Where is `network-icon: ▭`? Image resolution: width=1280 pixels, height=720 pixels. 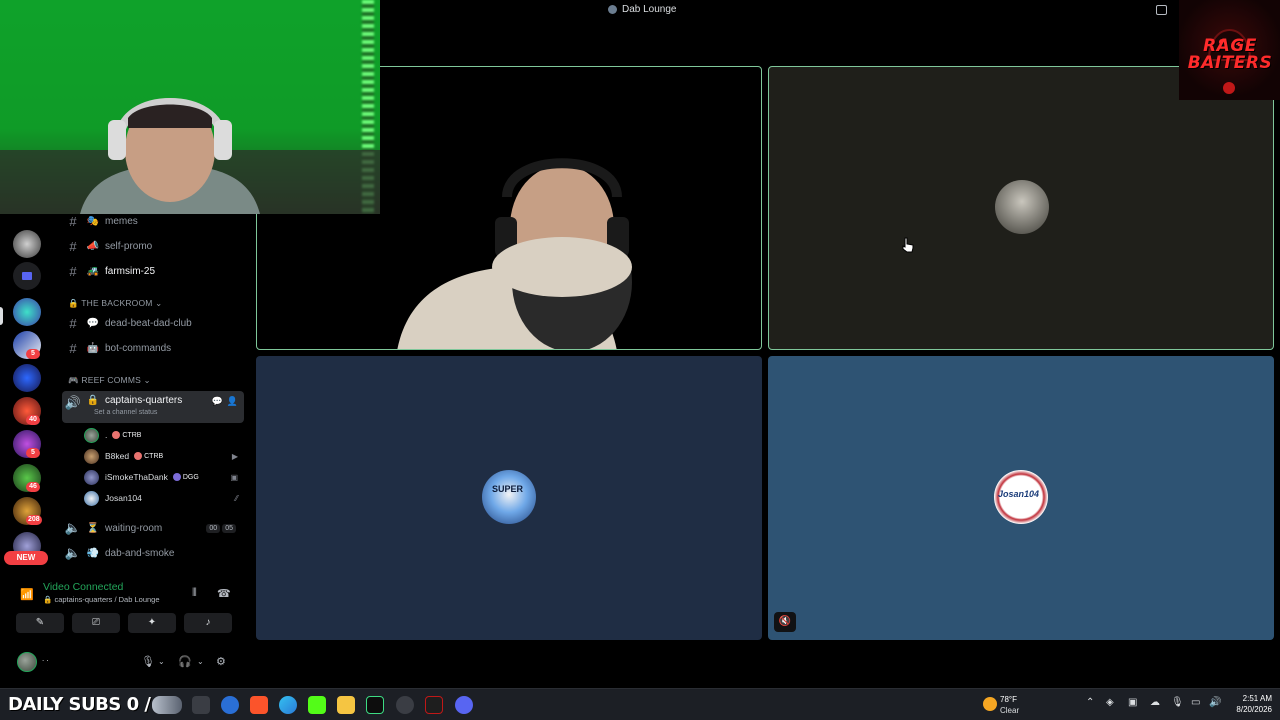
network-icon: ▭ is located at coordinates (1195, 702).